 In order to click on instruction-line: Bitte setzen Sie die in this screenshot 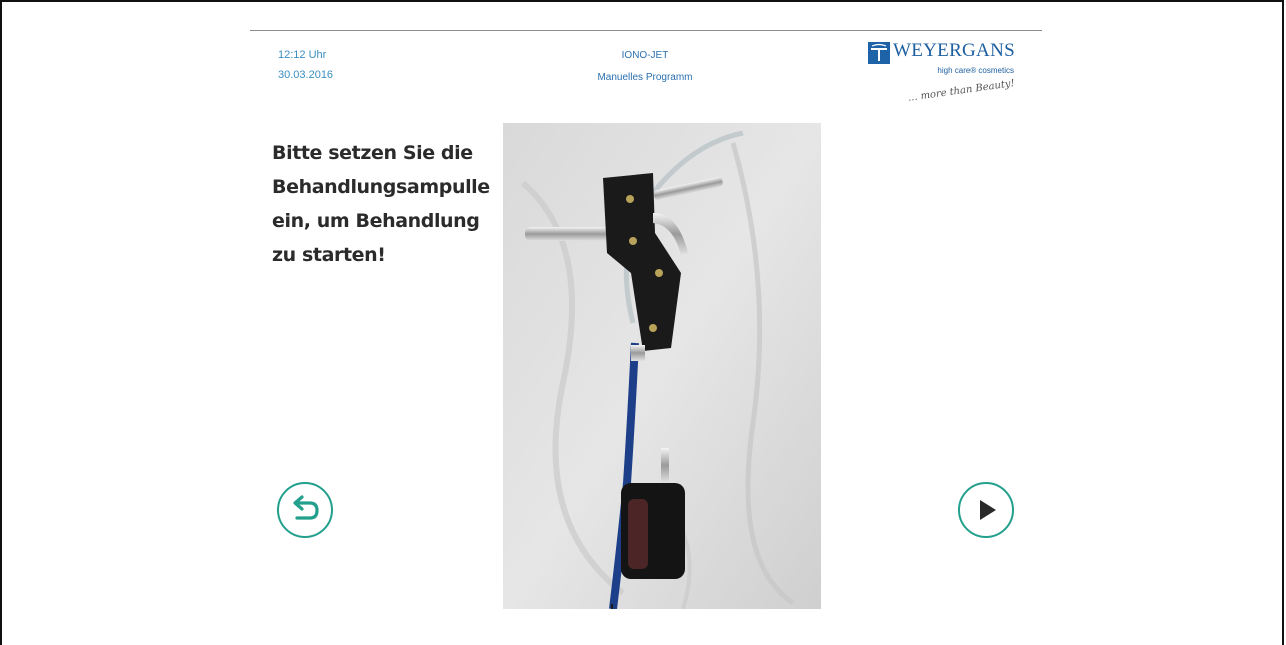, I will do `click(372, 153)`.